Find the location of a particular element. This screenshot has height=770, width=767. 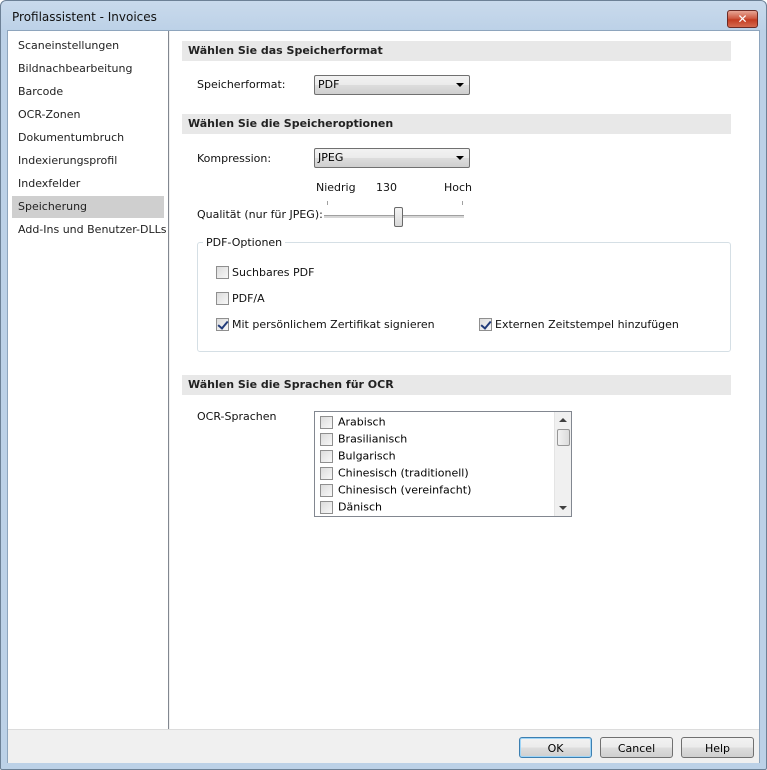

language-label: Bulgarisch is located at coordinates (367, 456).